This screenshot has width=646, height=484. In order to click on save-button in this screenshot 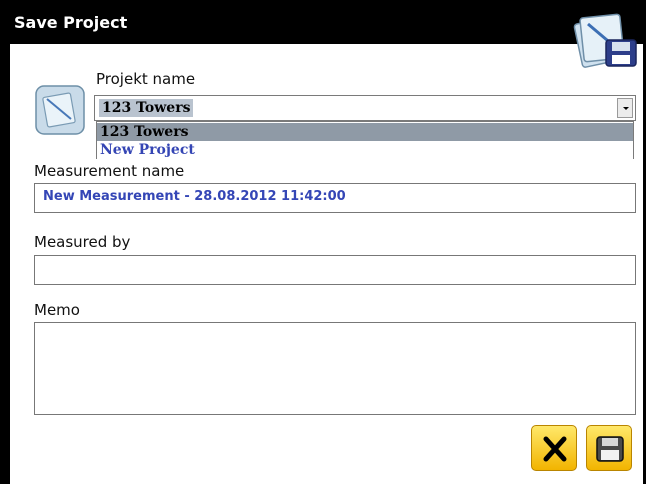, I will do `click(609, 448)`.